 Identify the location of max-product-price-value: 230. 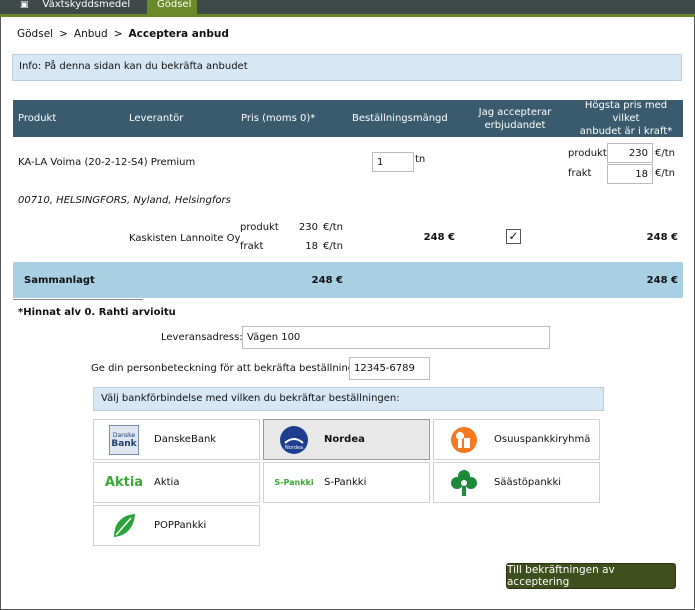
(638, 153).